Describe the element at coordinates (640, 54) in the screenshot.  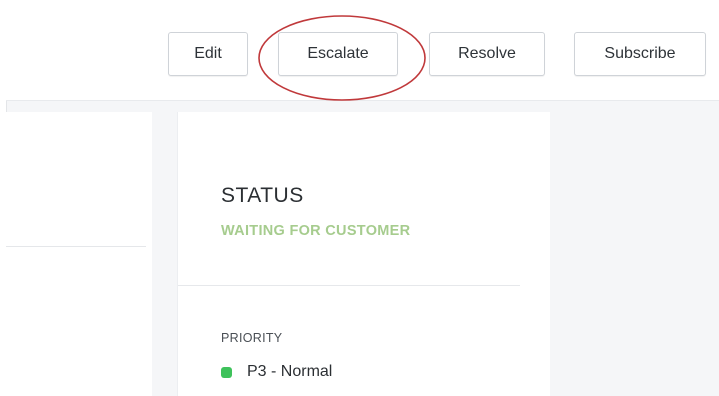
I see `subscribe-button: Subscribe` at that location.